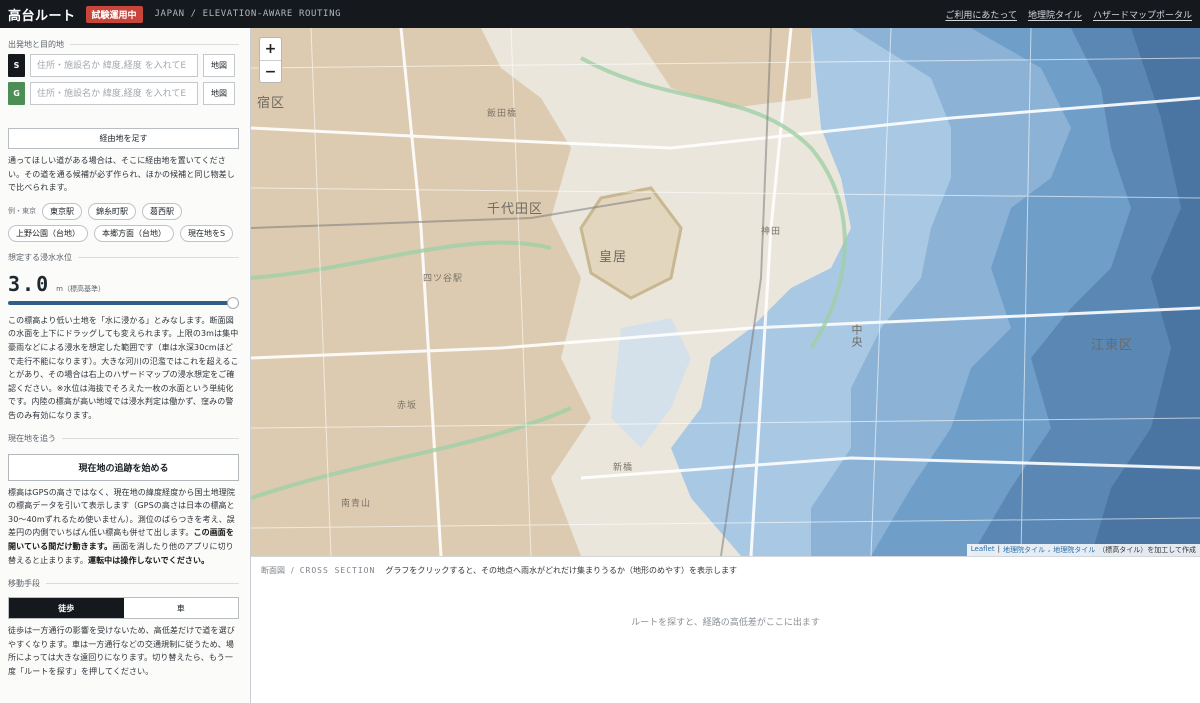 The image size is (1200, 703). What do you see at coordinates (114, 65) in the screenshot?
I see `start-input` at bounding box center [114, 65].